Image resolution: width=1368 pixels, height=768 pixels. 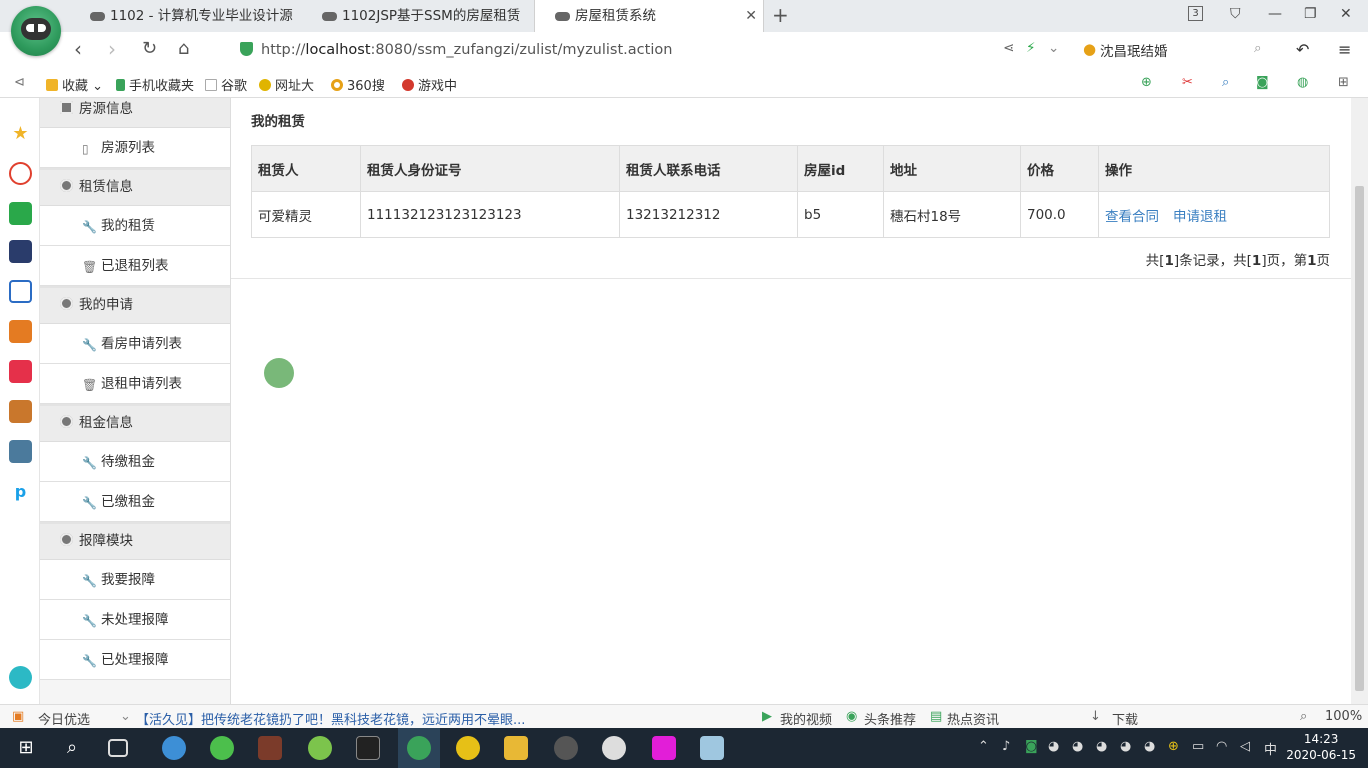 What do you see at coordinates (20, 133) in the screenshot?
I see `favorites-star-icon: ★` at bounding box center [20, 133].